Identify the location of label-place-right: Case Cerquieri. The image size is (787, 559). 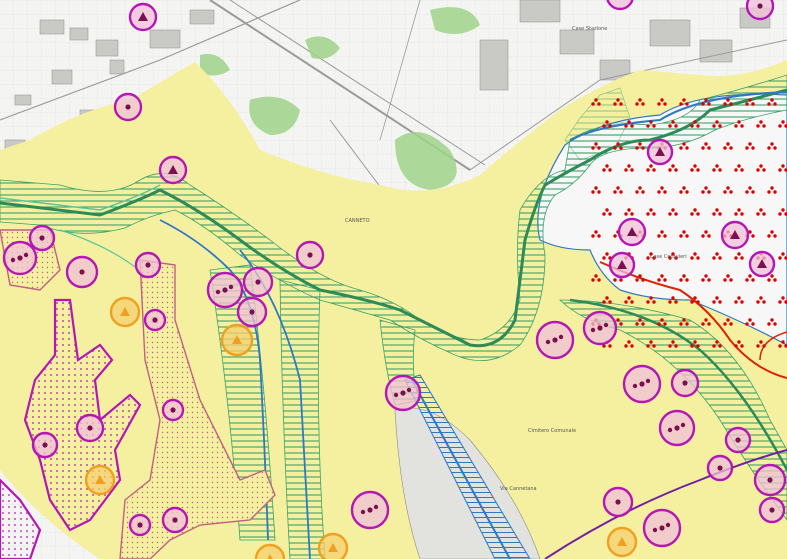
(668, 257).